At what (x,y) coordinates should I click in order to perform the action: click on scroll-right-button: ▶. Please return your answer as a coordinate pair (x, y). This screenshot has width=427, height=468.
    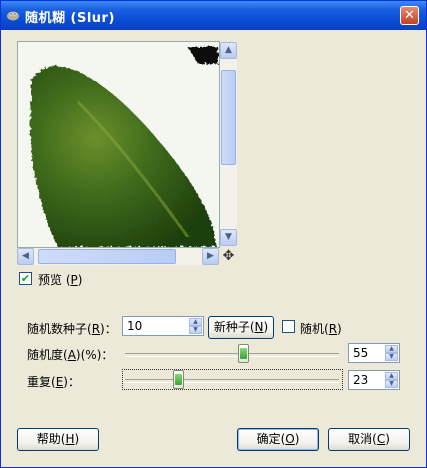
    Looking at the image, I should click on (210, 256).